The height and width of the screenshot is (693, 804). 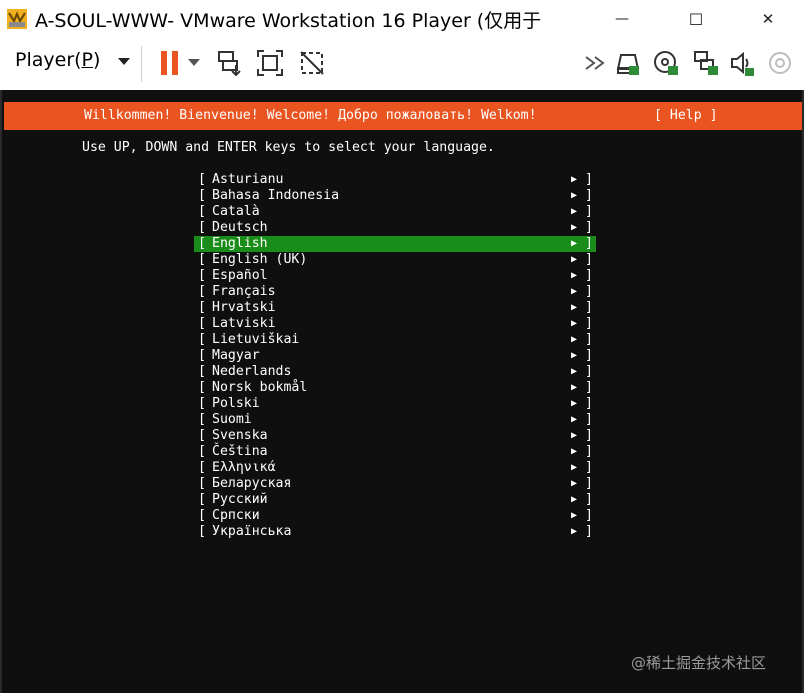 I want to click on unity-icon, so click(x=312, y=63).